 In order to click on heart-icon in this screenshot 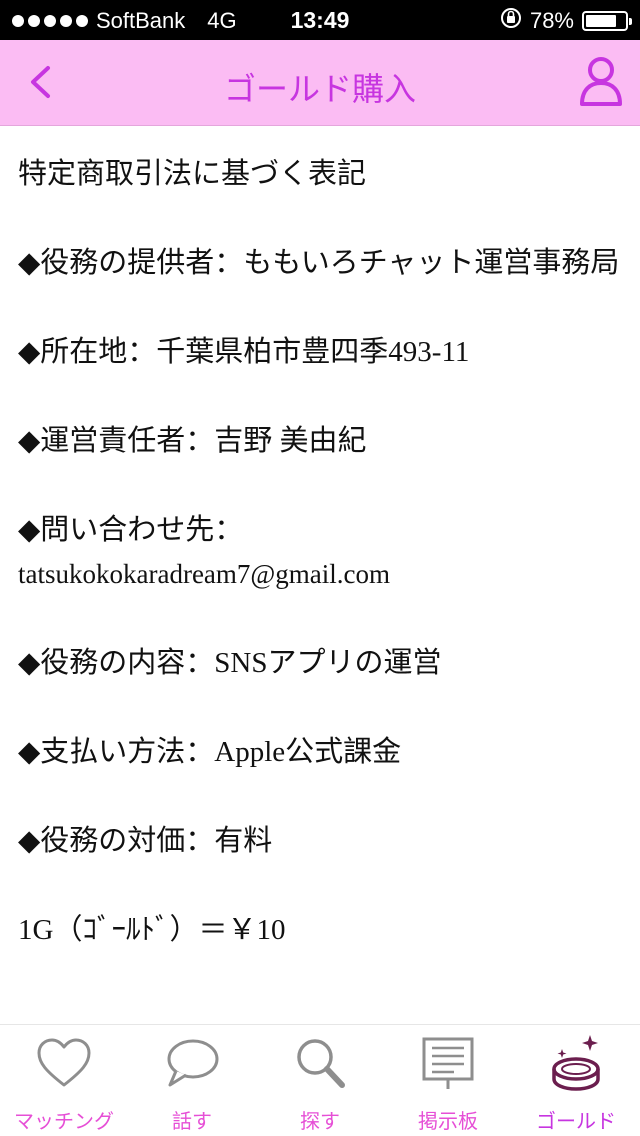, I will do `click(64, 1062)`.